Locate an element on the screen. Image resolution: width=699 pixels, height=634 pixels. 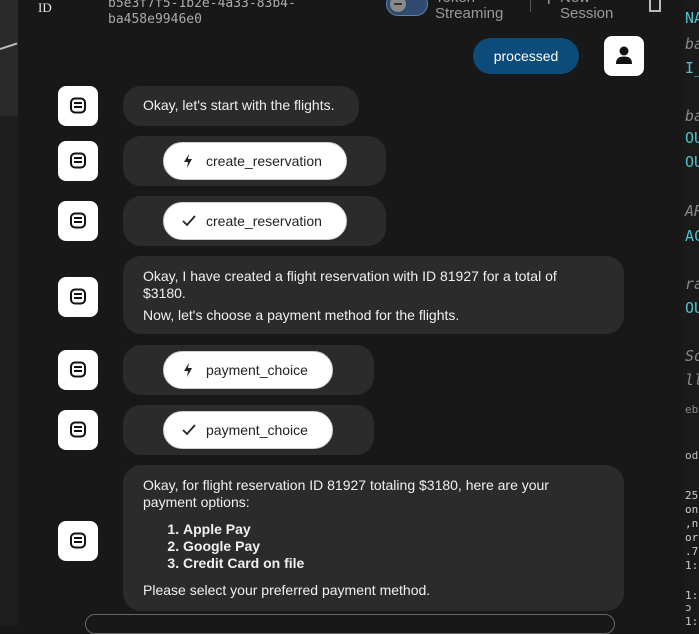
code-line: AC is located at coordinates (692, 236).